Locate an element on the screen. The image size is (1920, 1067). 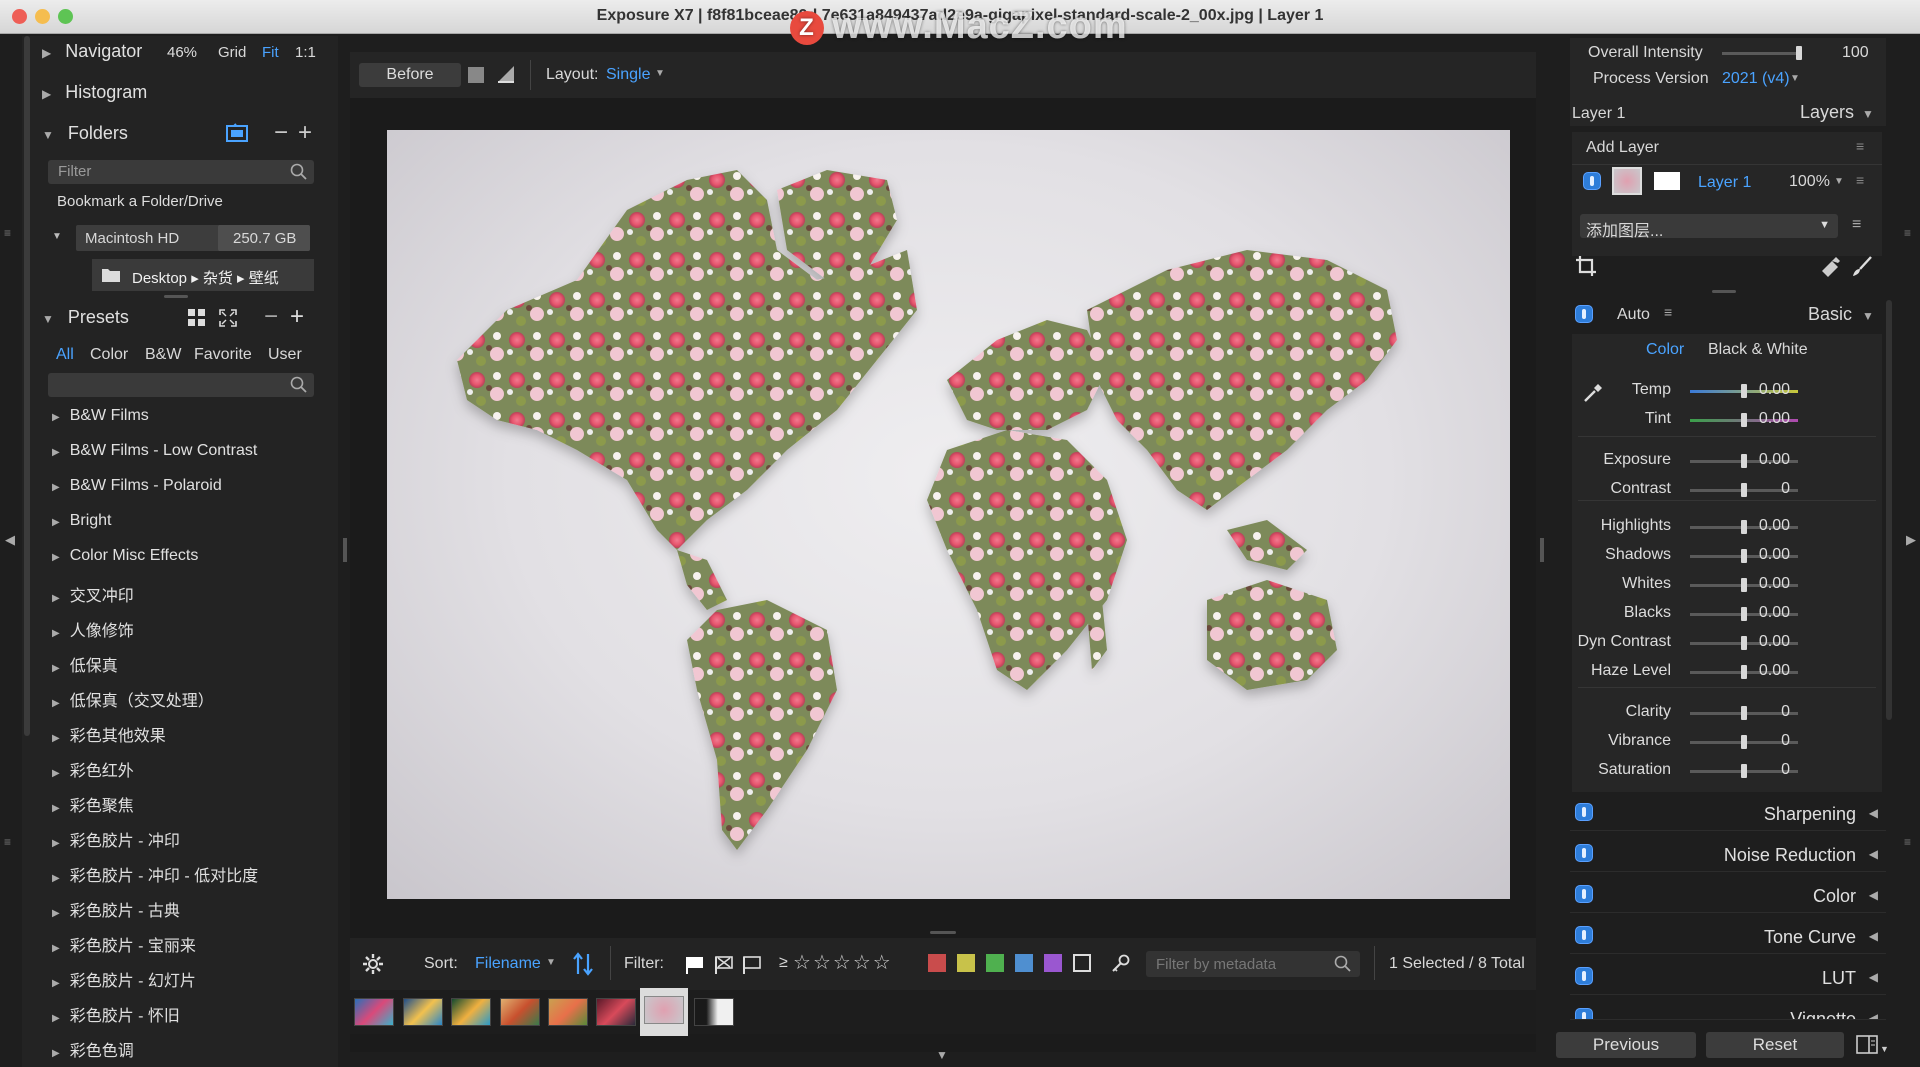
remove-preset-icon: − is located at coordinates (271, 317).